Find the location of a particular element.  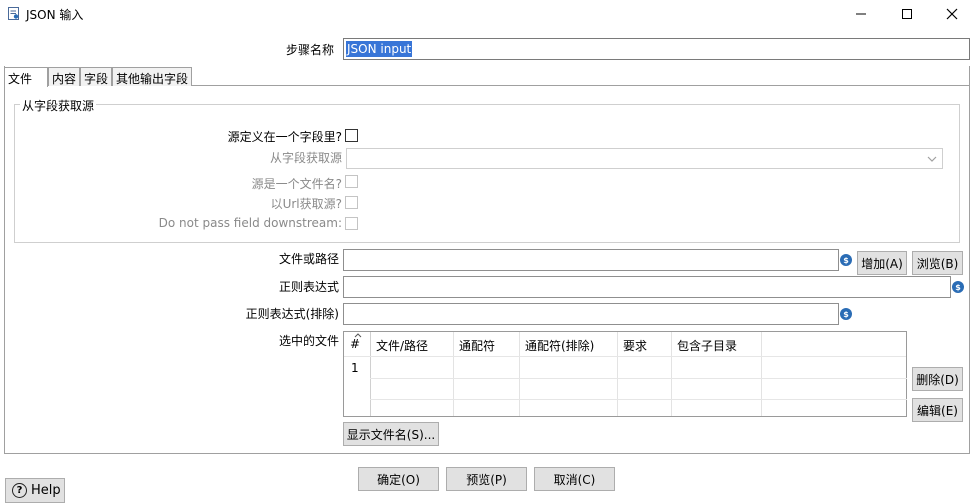

file-or-dir-input is located at coordinates (591, 260).